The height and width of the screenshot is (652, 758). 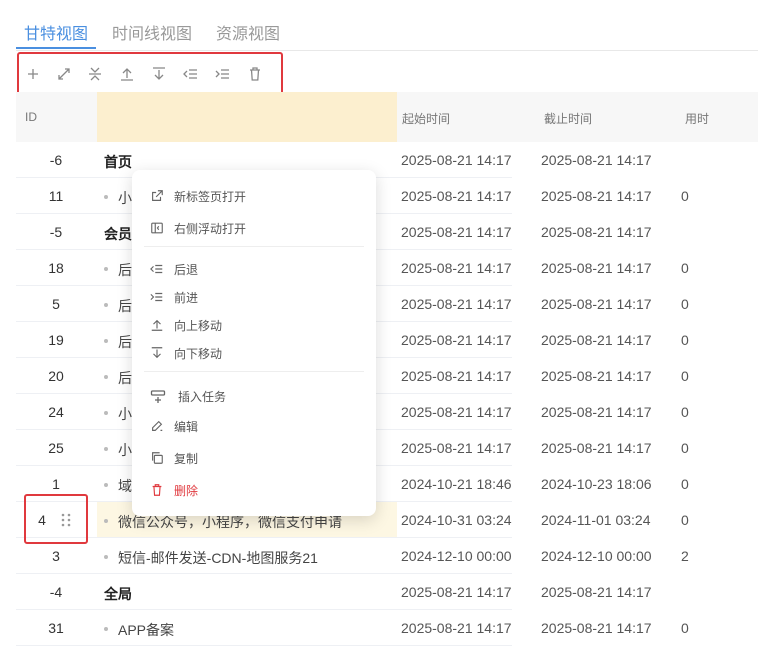 What do you see at coordinates (387, 448) in the screenshot?
I see `table-row: 25 小 2025-08-21 14:17 2025-08-21 14:17 0` at bounding box center [387, 448].